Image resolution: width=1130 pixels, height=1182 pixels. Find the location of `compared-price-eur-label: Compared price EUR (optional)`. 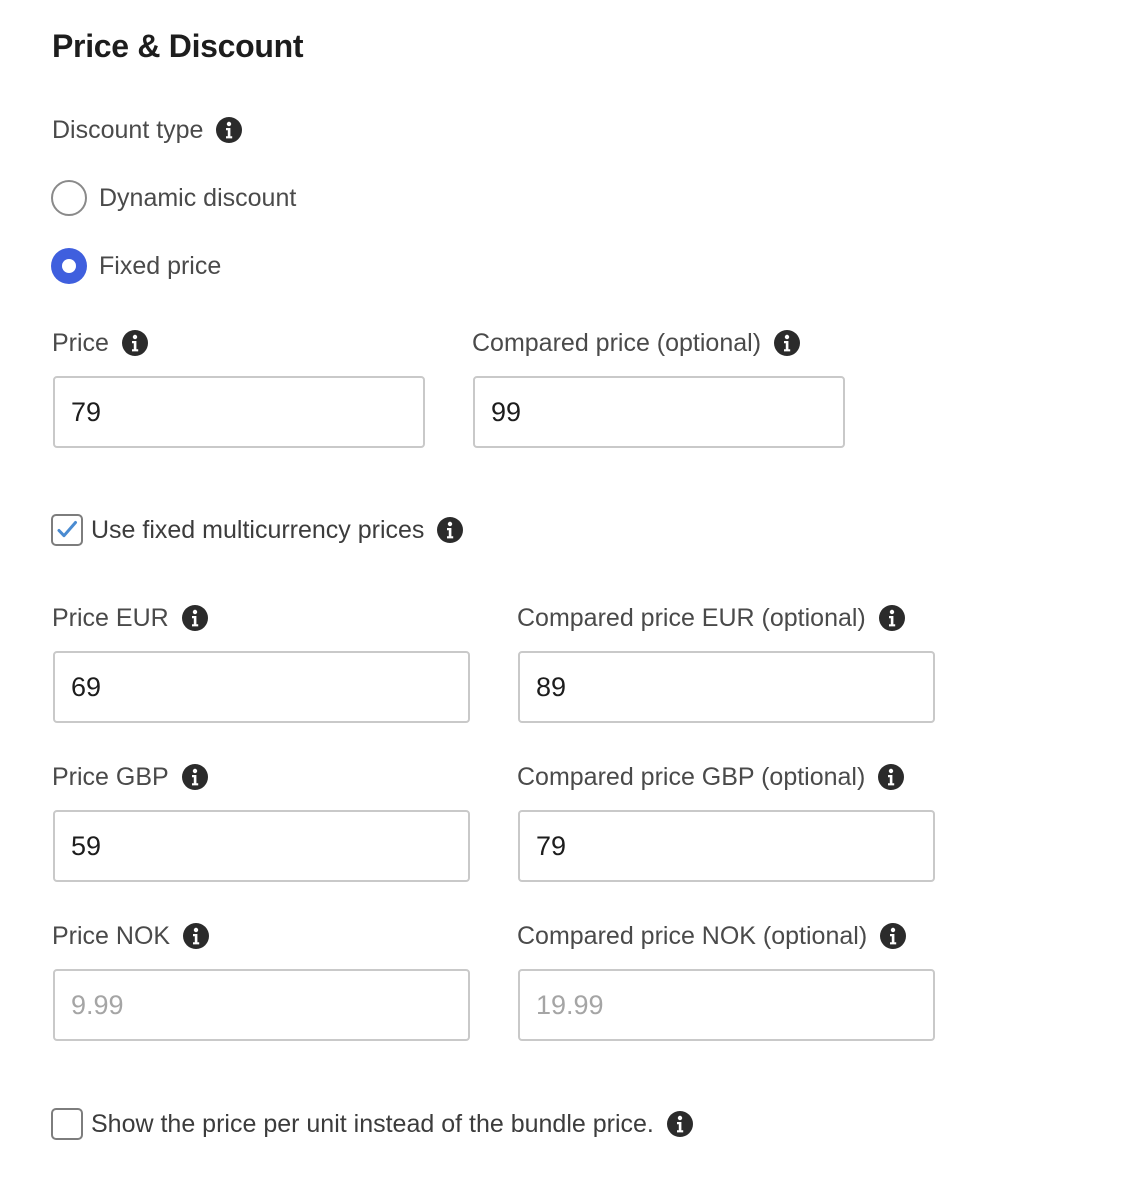

compared-price-eur-label: Compared price EUR (optional) is located at coordinates (711, 618).